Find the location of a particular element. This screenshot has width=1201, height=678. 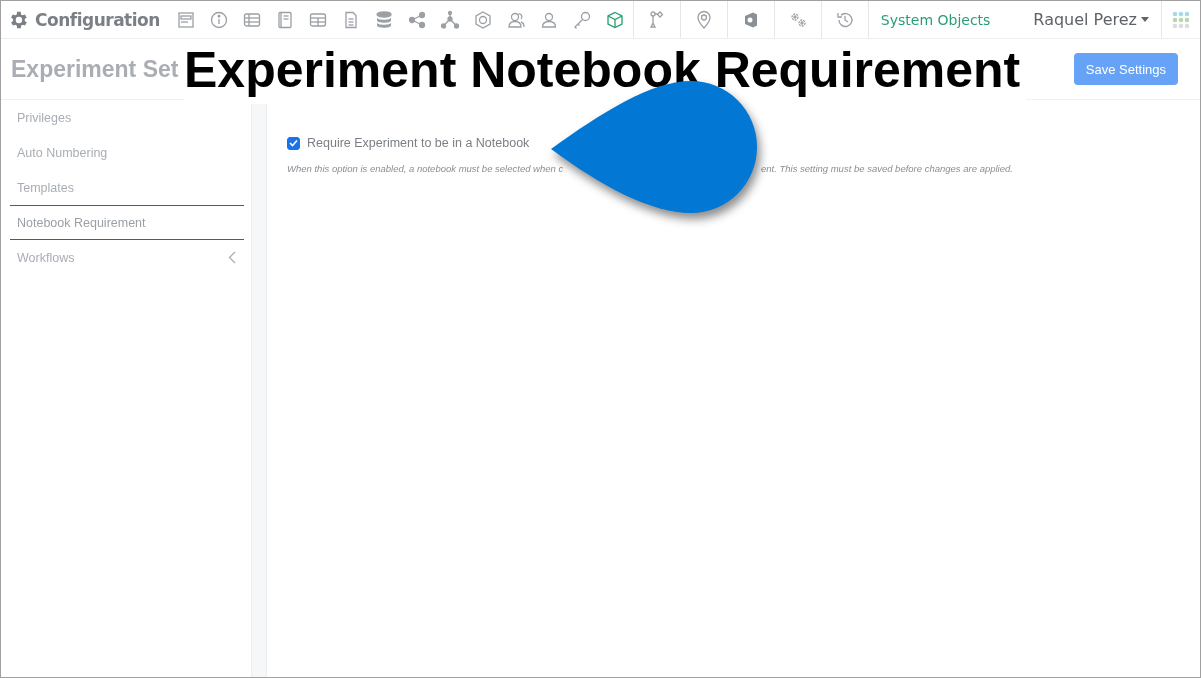

description-text: ent. This setting must be saved before changes are applied. is located at coordinates (887, 168).